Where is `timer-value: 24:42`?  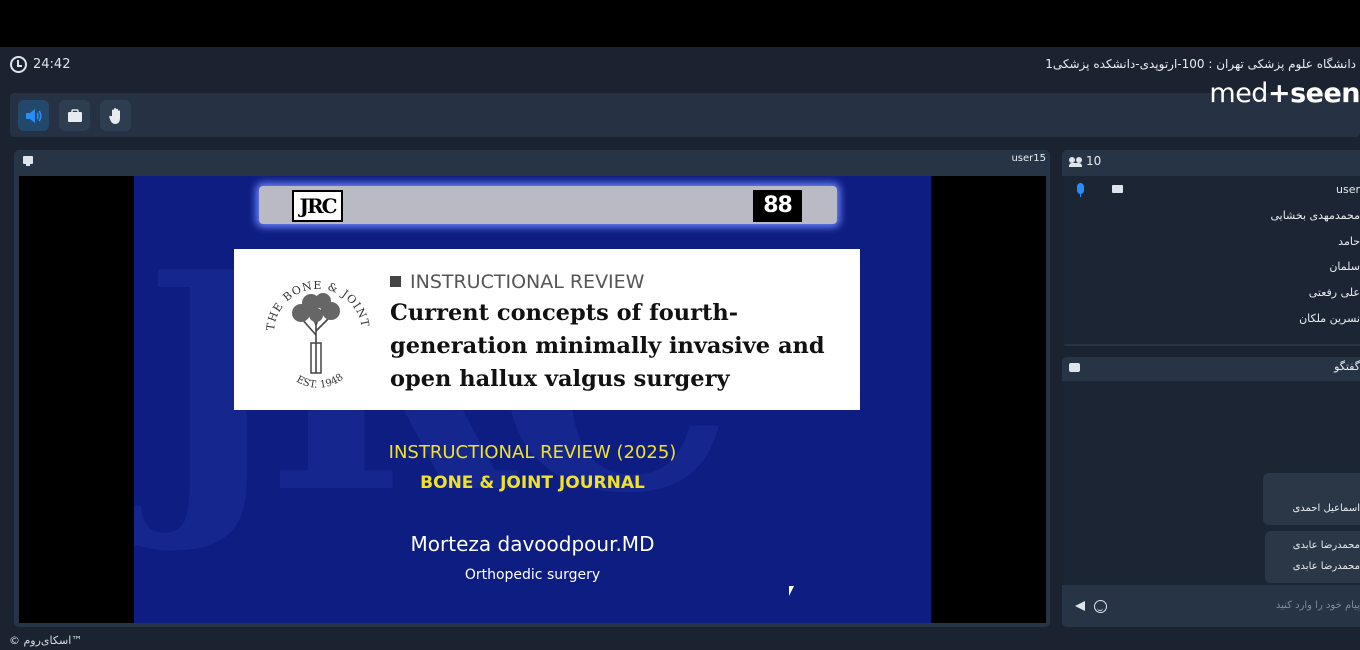
timer-value: 24:42 is located at coordinates (52, 64).